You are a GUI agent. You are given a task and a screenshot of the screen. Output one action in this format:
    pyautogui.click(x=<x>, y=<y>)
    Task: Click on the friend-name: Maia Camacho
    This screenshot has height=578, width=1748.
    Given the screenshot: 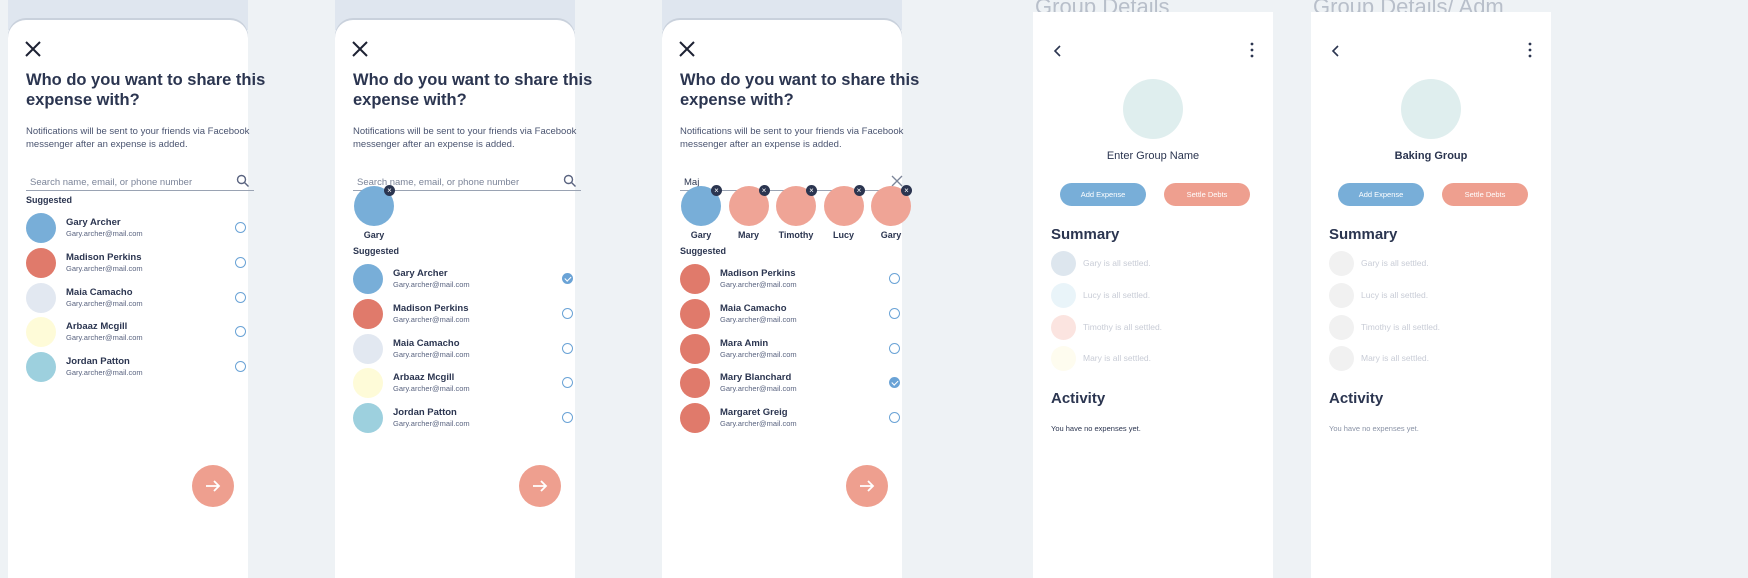 What is the action you would take?
    pyautogui.click(x=753, y=308)
    